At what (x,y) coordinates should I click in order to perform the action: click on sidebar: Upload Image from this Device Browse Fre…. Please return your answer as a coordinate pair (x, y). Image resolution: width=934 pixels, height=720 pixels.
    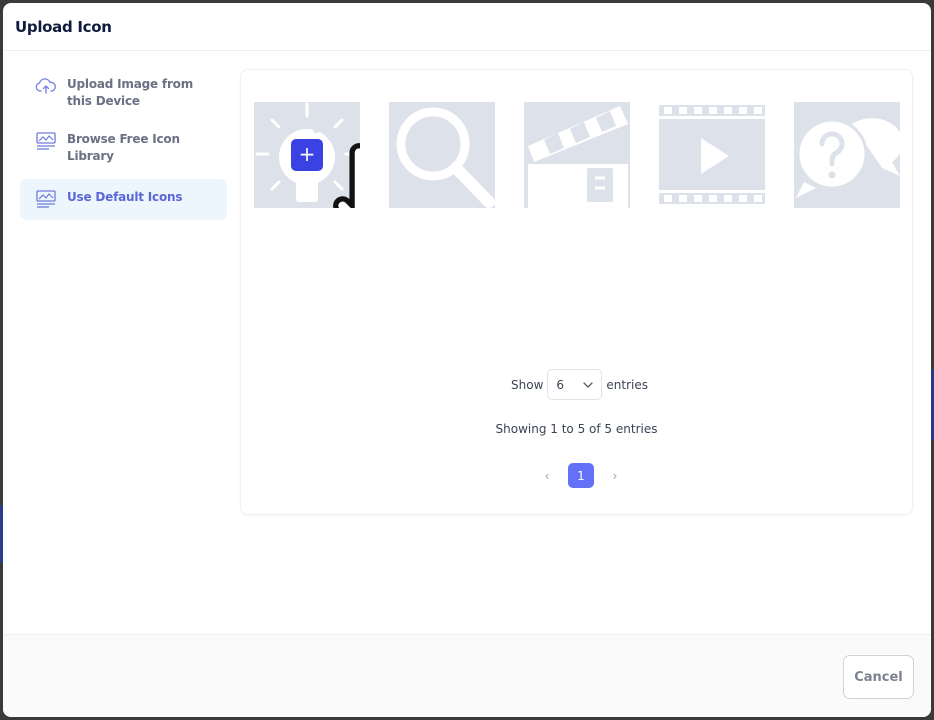
    Looking at the image, I should click on (123, 147).